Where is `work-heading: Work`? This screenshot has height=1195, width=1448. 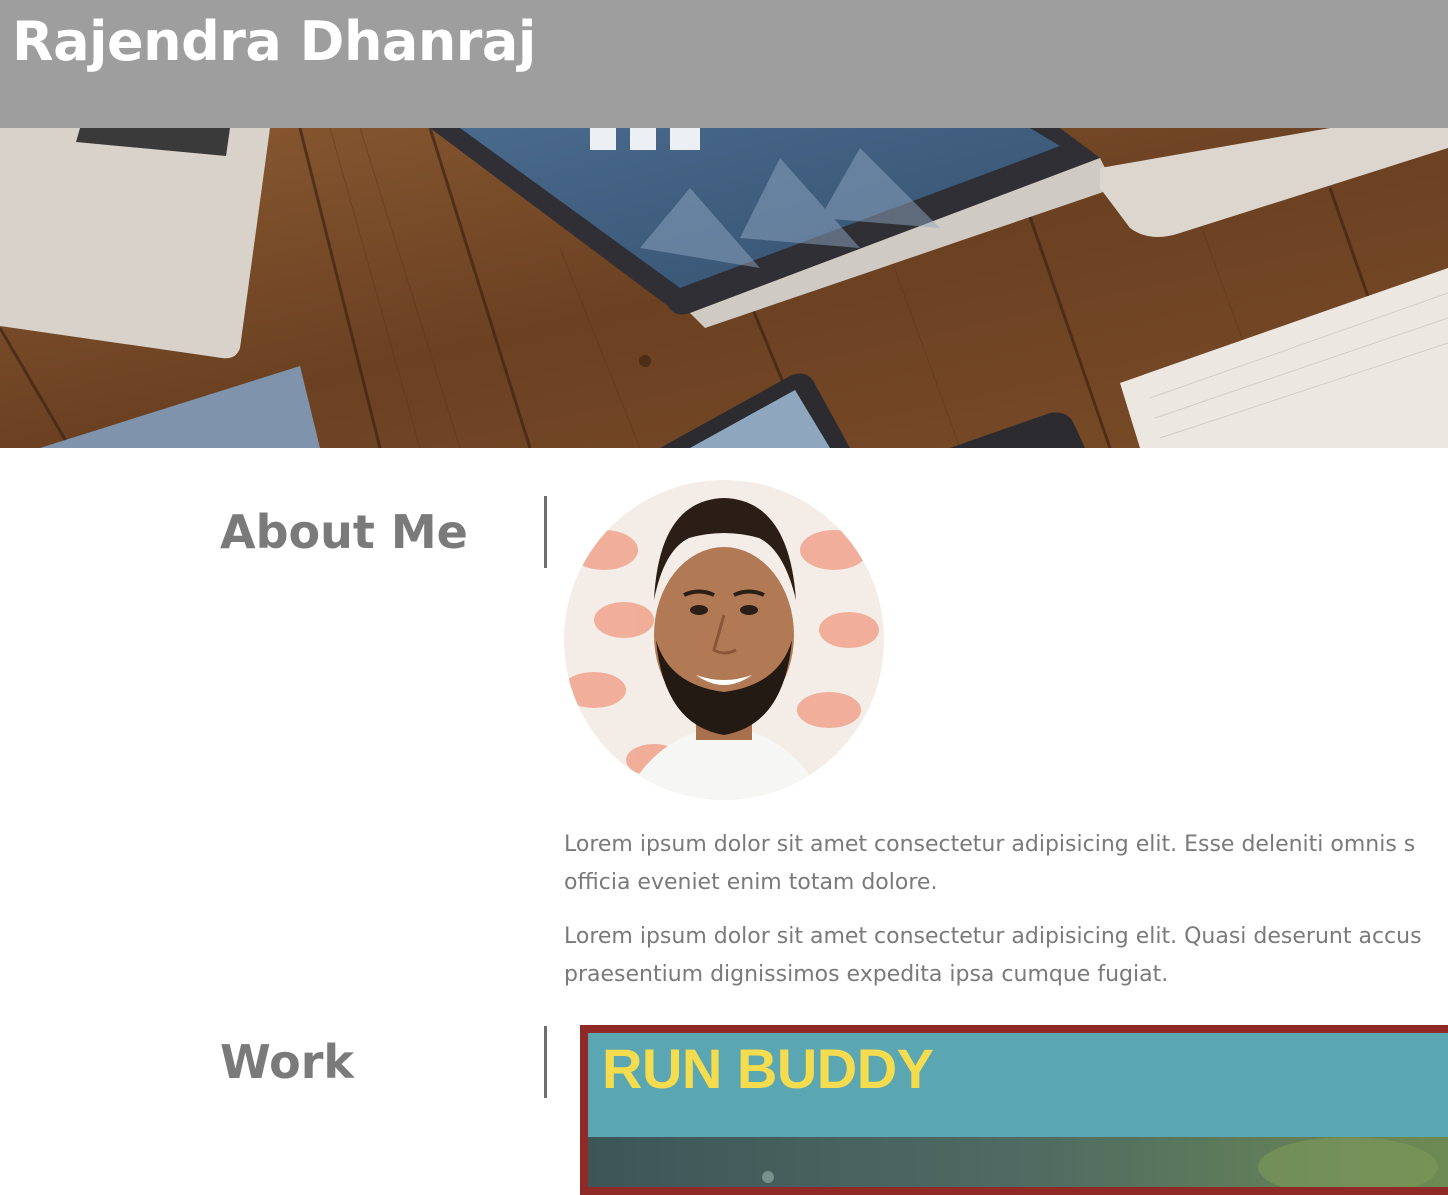 work-heading: Work is located at coordinates (287, 1062).